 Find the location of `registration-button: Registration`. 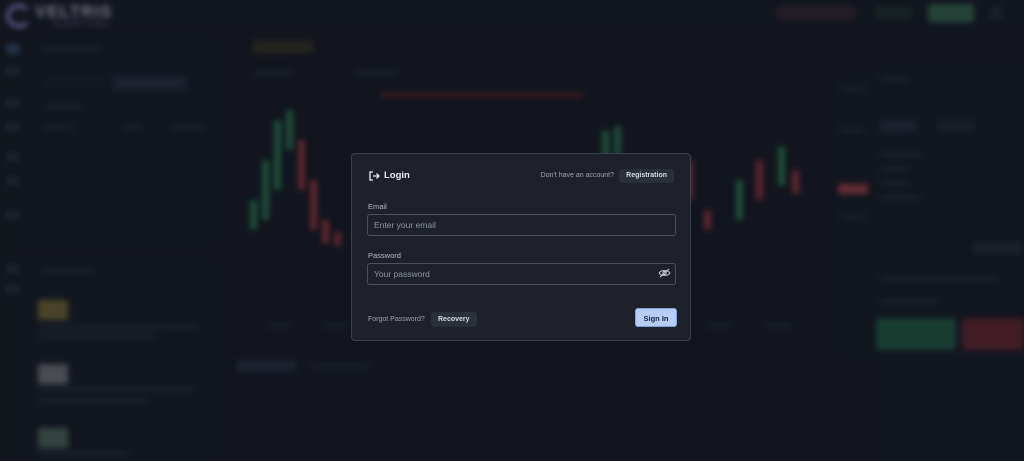

registration-button: Registration is located at coordinates (646, 176).